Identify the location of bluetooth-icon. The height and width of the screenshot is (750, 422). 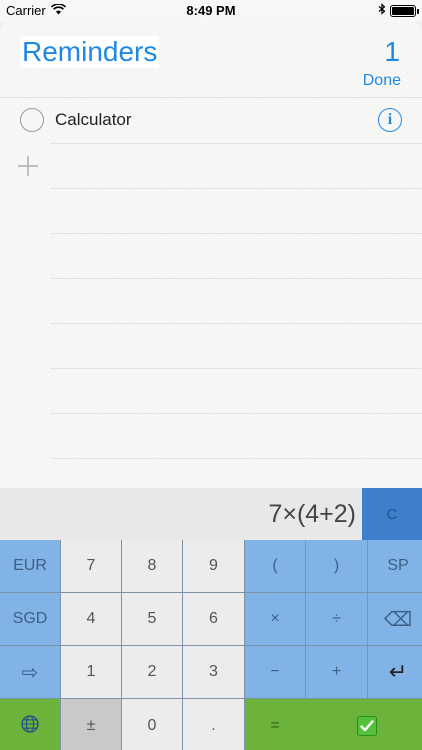
(382, 10).